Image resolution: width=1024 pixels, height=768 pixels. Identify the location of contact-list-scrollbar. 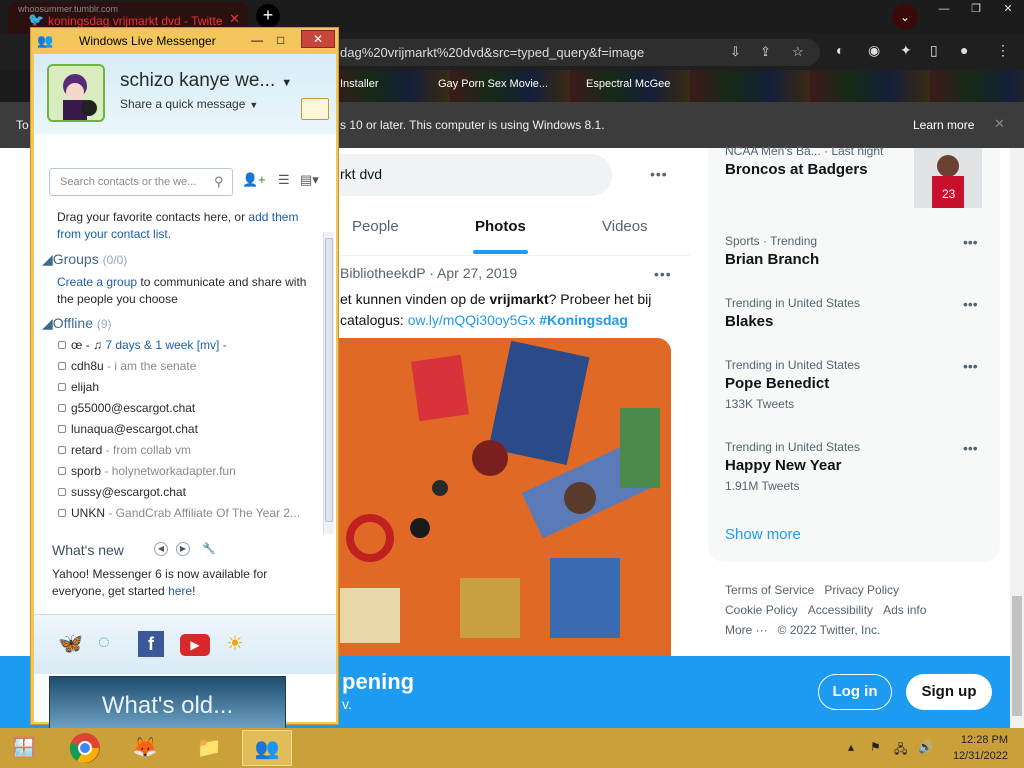
(328, 383).